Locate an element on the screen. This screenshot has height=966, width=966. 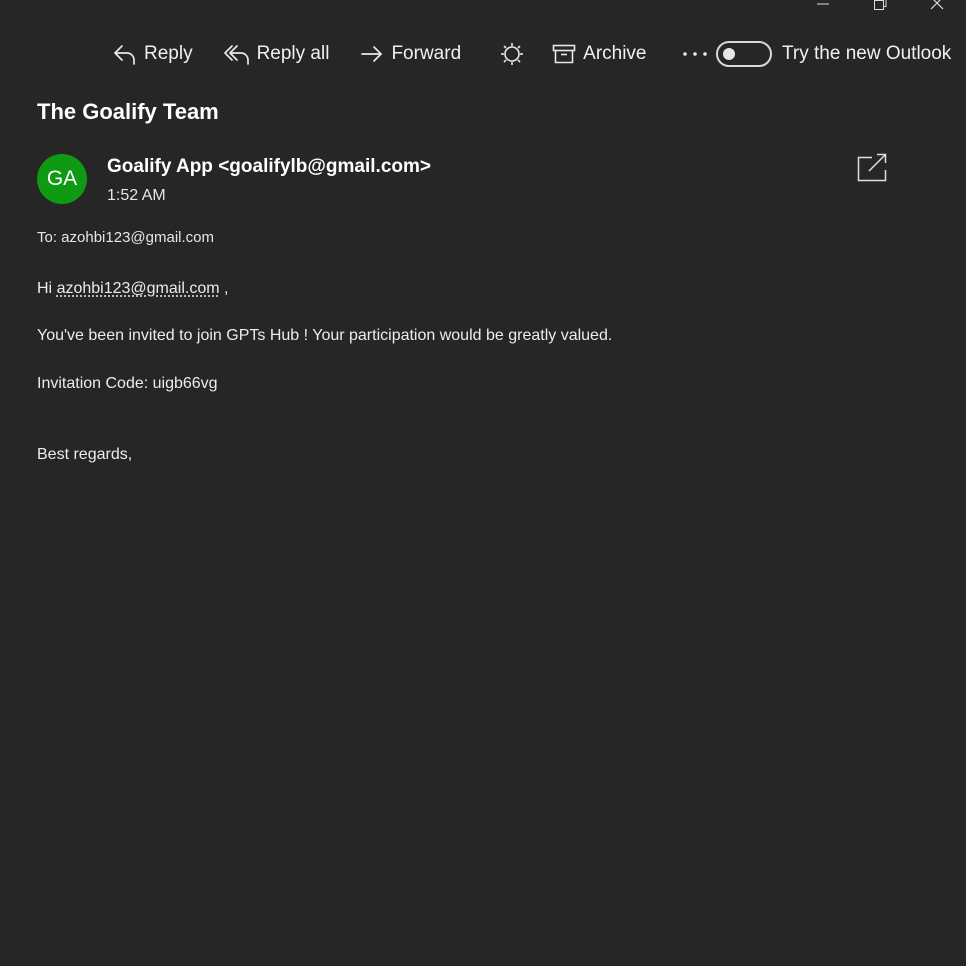
sweep-icon is located at coordinates (512, 54).